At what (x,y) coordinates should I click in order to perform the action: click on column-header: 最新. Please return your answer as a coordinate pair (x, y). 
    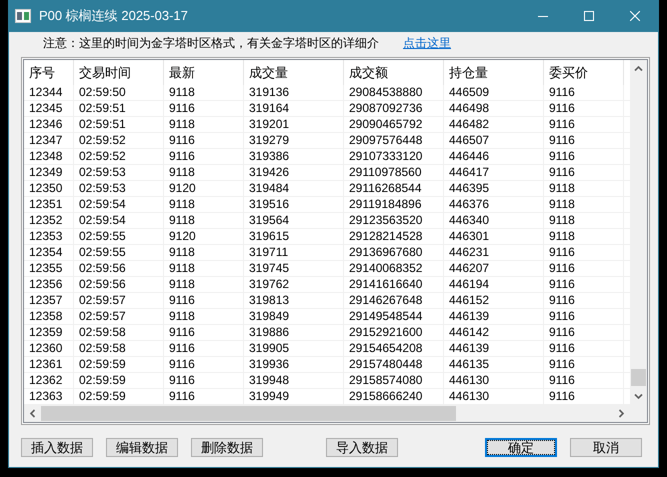
    Looking at the image, I should click on (204, 72).